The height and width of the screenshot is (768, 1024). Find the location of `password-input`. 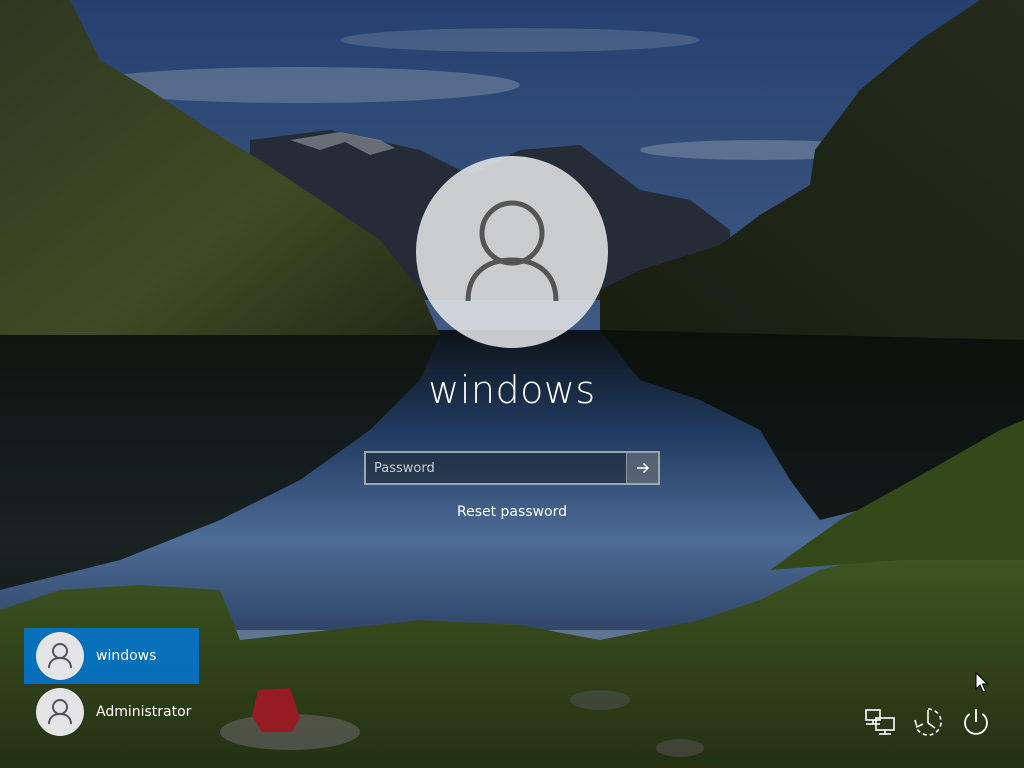

password-input is located at coordinates (497, 468).